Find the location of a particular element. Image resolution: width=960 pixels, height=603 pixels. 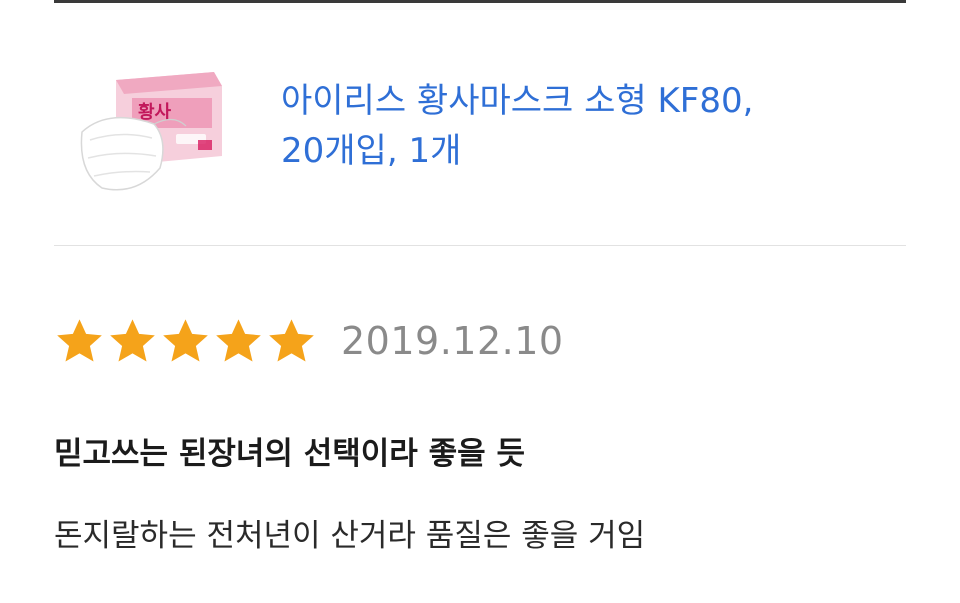

review-headline: 믿고쓰는 된장녀의 선택이라 좋을 듯 is located at coordinates (289, 454).